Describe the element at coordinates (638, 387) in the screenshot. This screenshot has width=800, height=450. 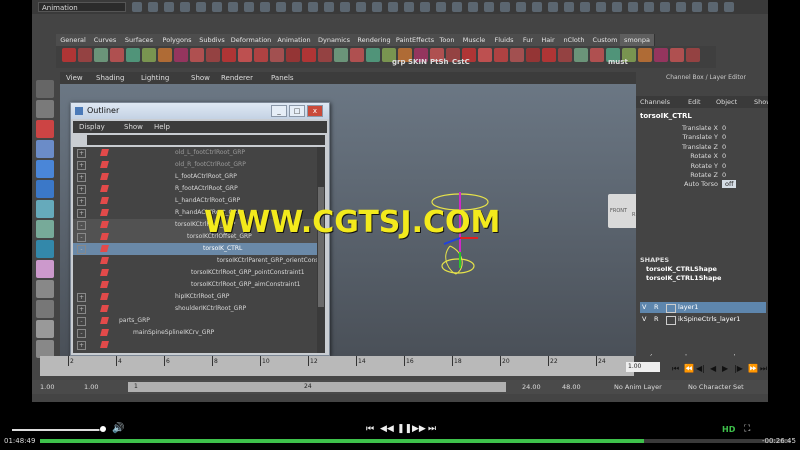
I see `anim-layer-select: No Anim Layer` at that location.